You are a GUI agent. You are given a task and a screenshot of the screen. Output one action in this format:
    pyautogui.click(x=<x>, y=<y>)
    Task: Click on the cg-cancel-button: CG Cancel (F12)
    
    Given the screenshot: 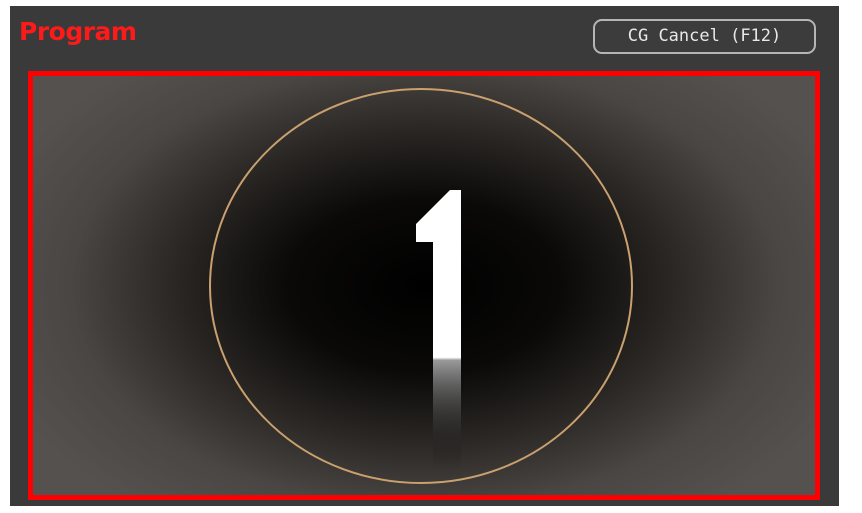 What is the action you would take?
    pyautogui.click(x=704, y=36)
    